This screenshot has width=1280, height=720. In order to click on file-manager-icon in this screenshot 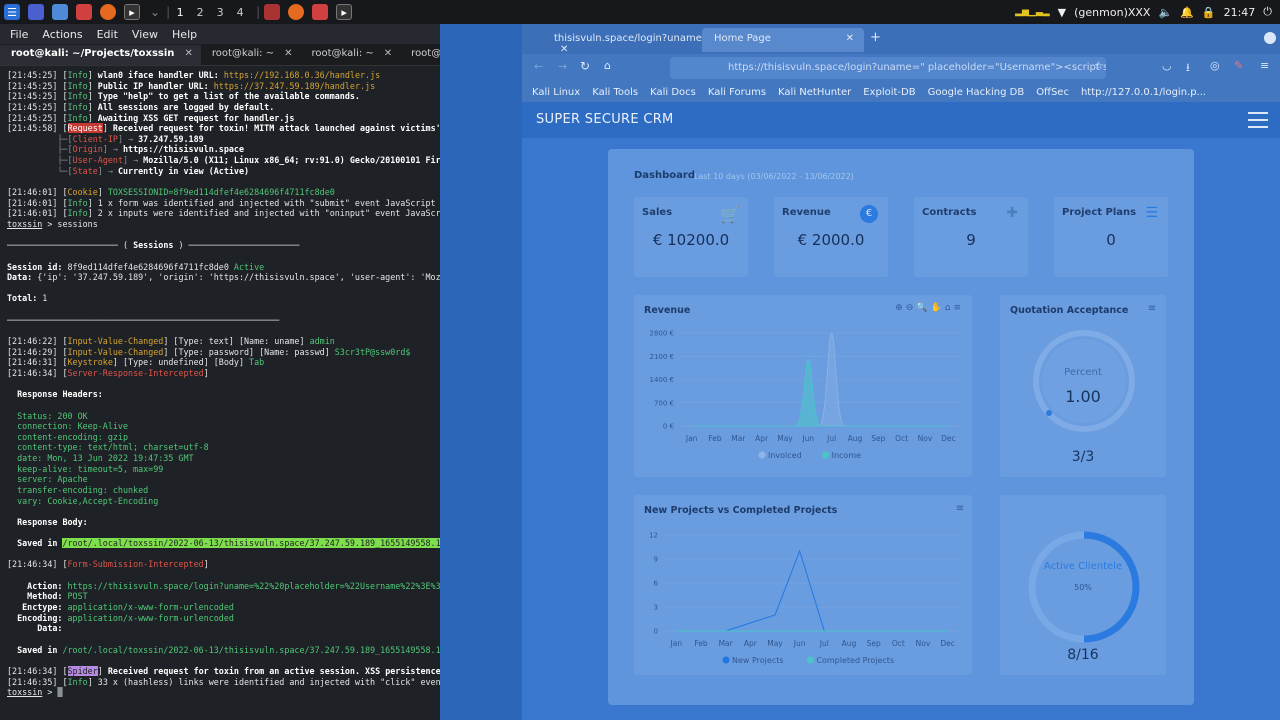, I will do `click(60, 12)`.